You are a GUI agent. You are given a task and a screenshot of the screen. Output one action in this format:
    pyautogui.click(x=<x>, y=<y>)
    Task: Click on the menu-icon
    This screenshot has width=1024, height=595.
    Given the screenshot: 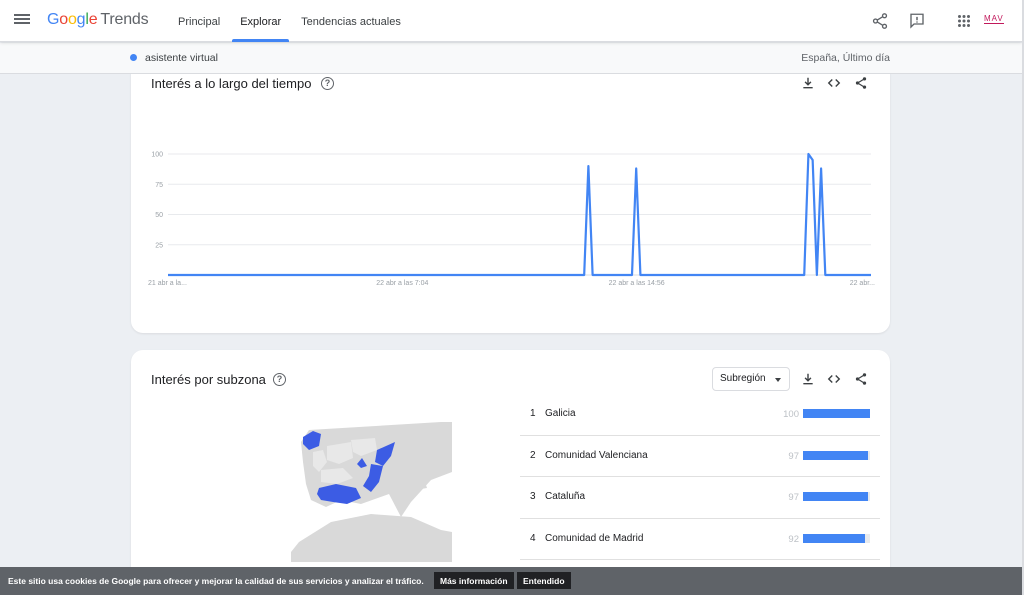 What is the action you would take?
    pyautogui.click(x=22, y=20)
    